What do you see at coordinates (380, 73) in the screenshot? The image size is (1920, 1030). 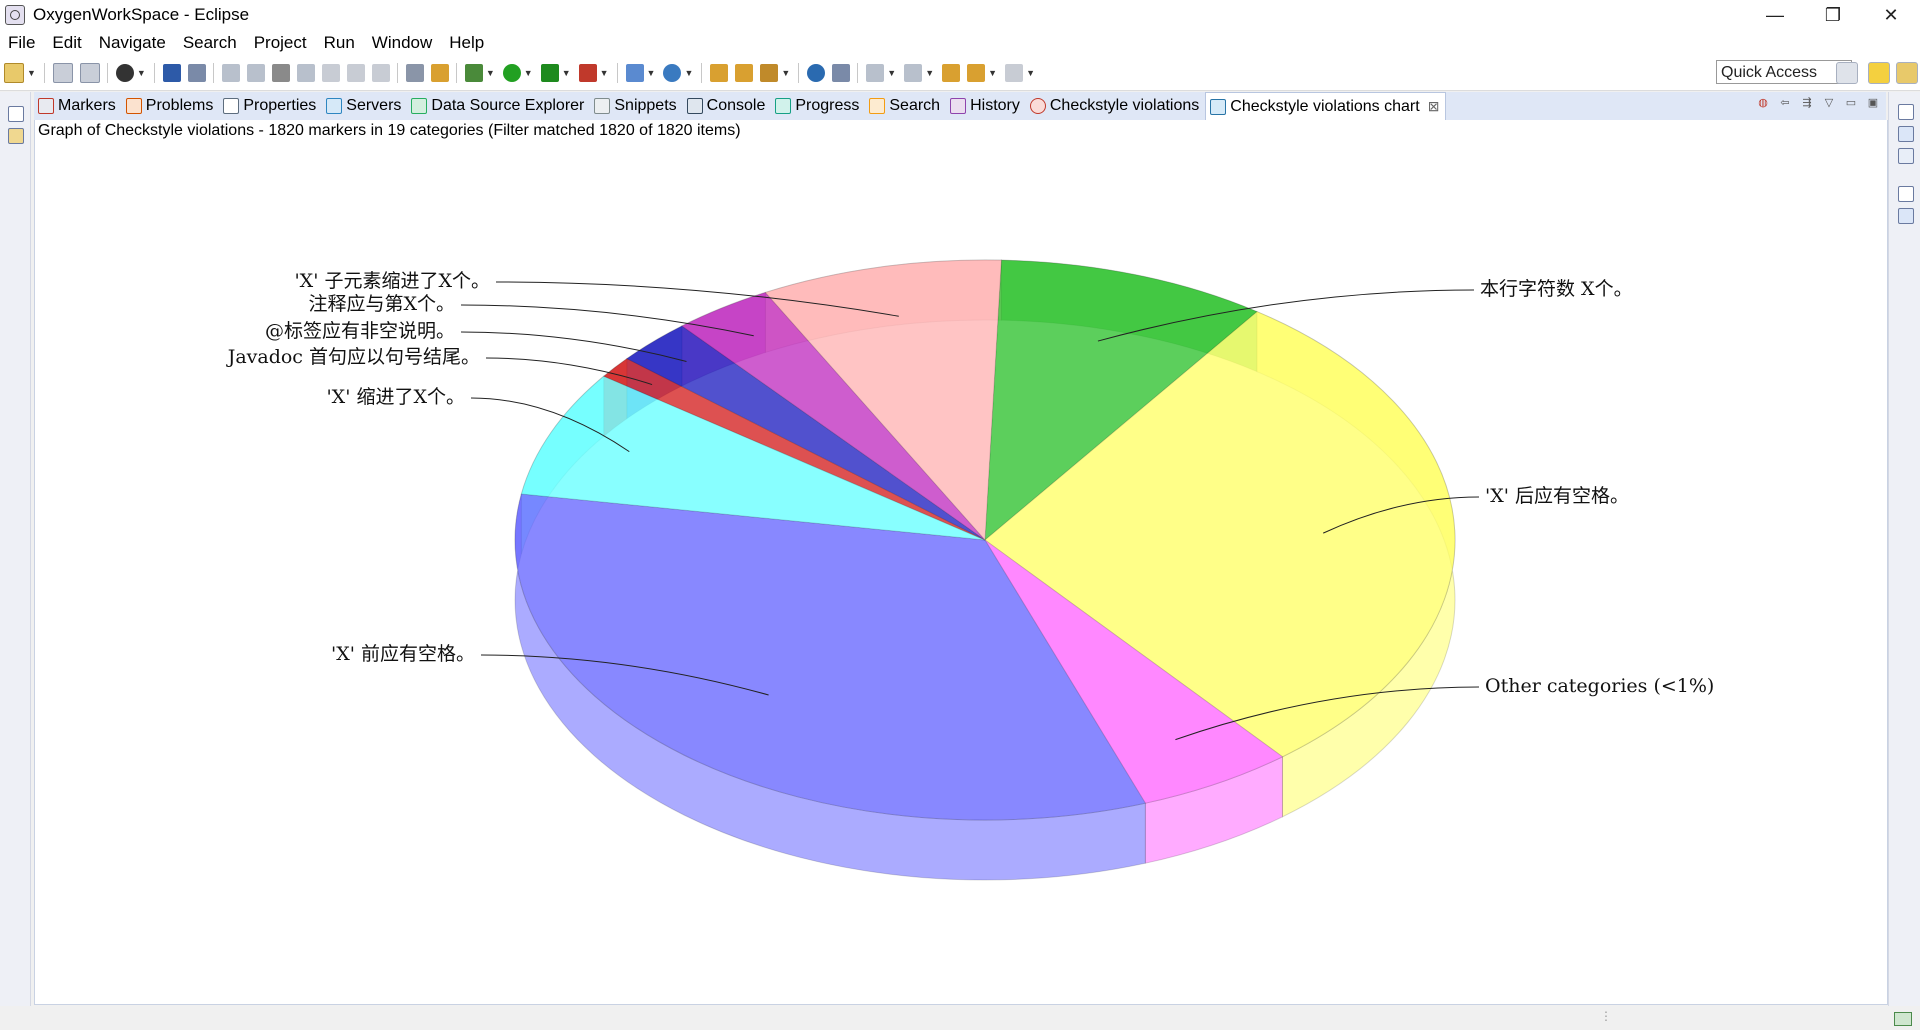 I see `step-return-icon` at bounding box center [380, 73].